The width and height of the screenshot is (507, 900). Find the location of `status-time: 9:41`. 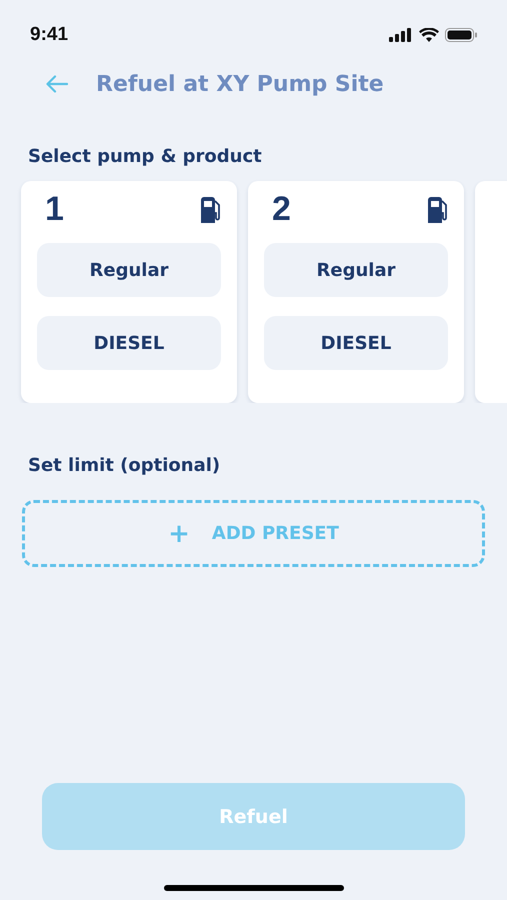

status-time: 9:41 is located at coordinates (49, 35).